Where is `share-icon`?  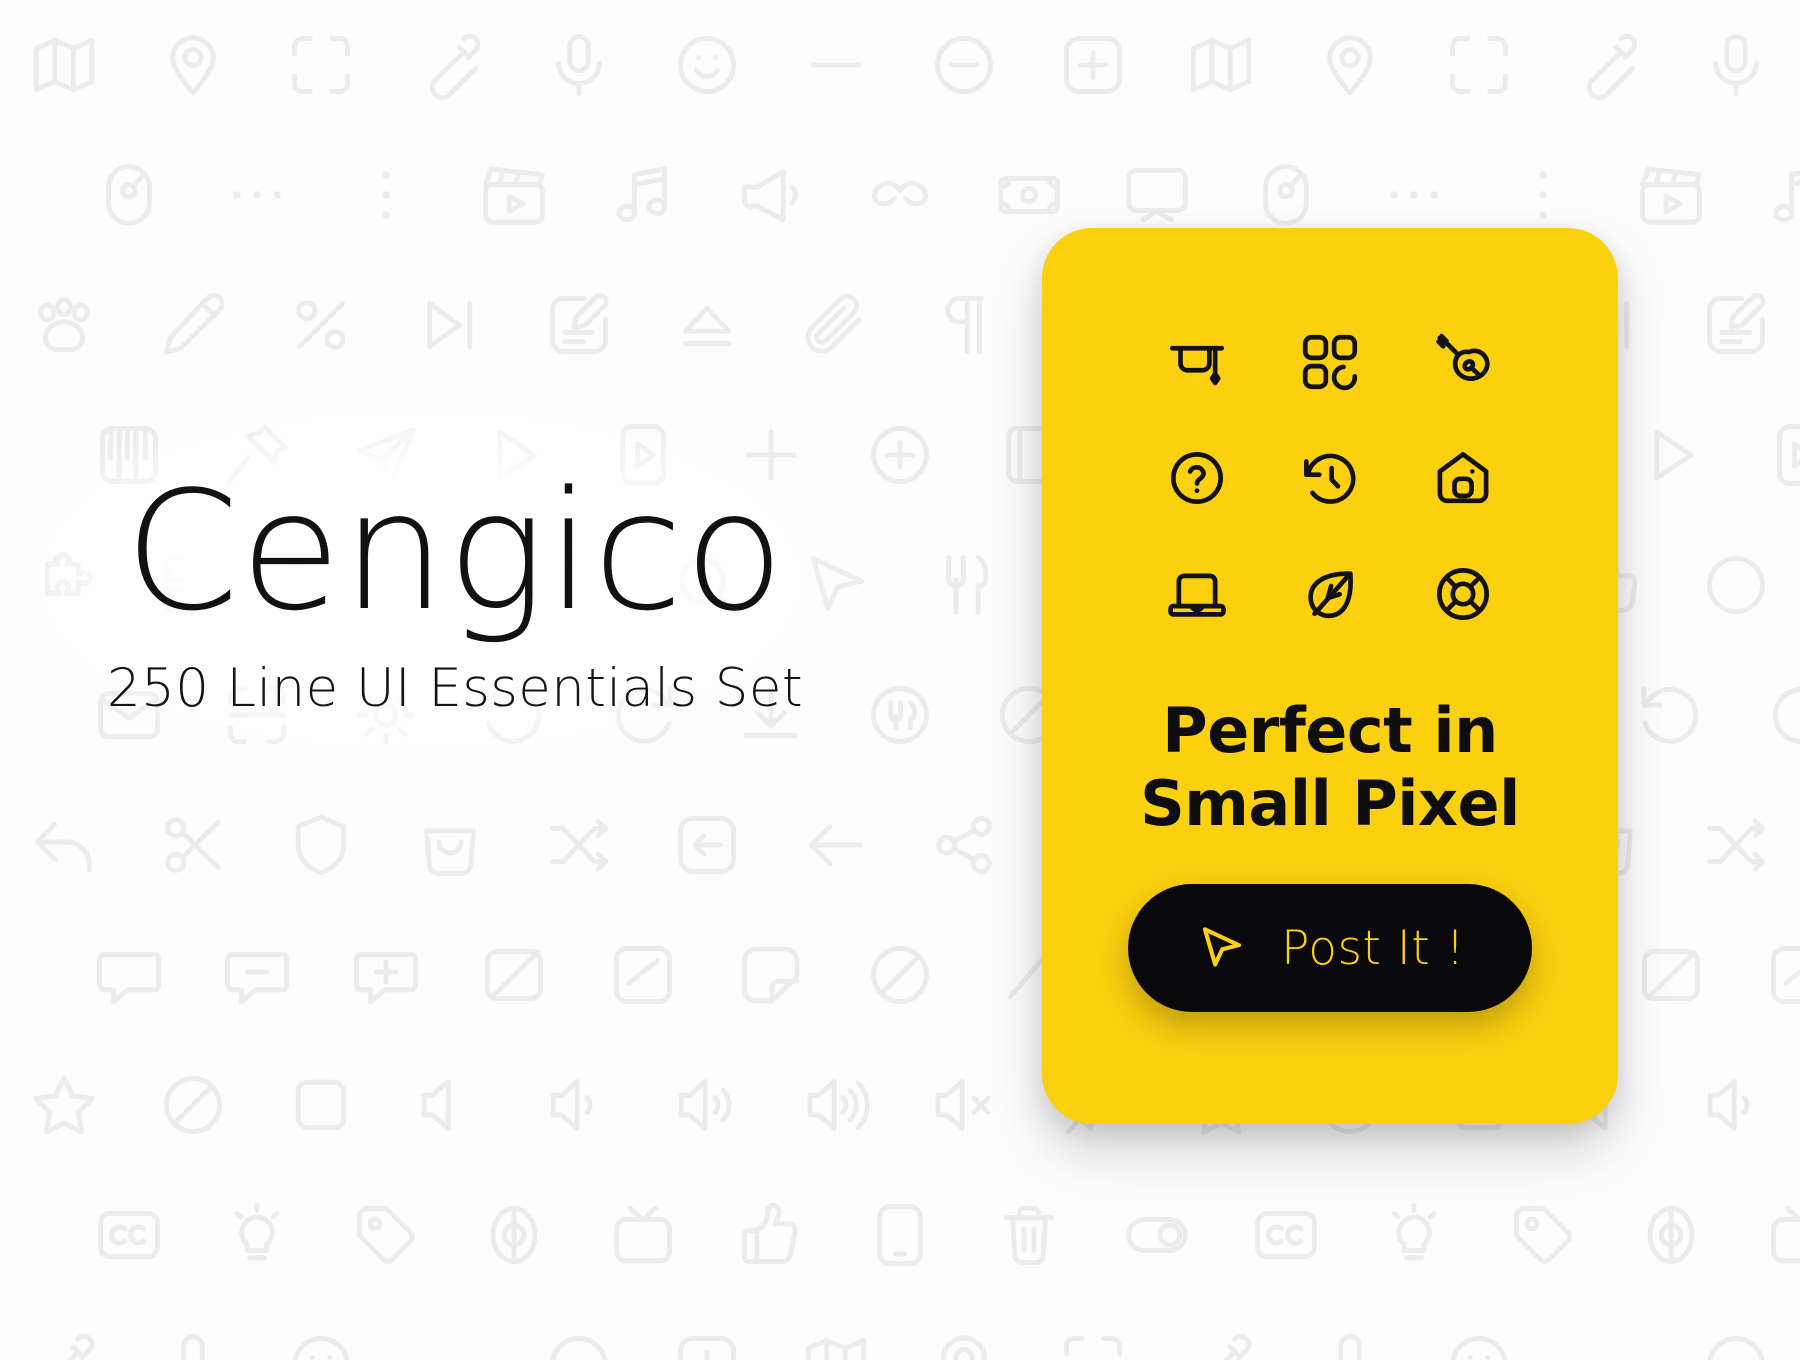
share-icon is located at coordinates (964, 845).